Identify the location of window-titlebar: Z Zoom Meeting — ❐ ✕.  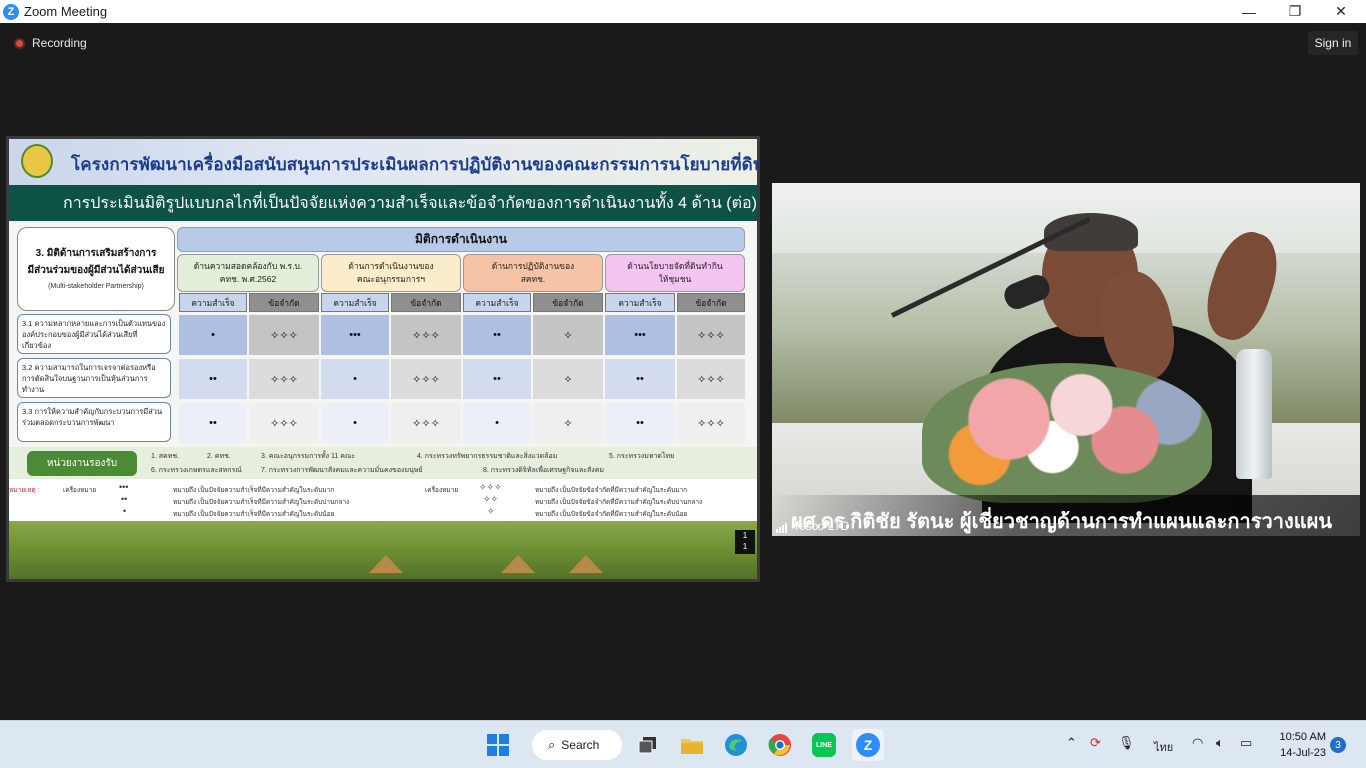
(683, 11).